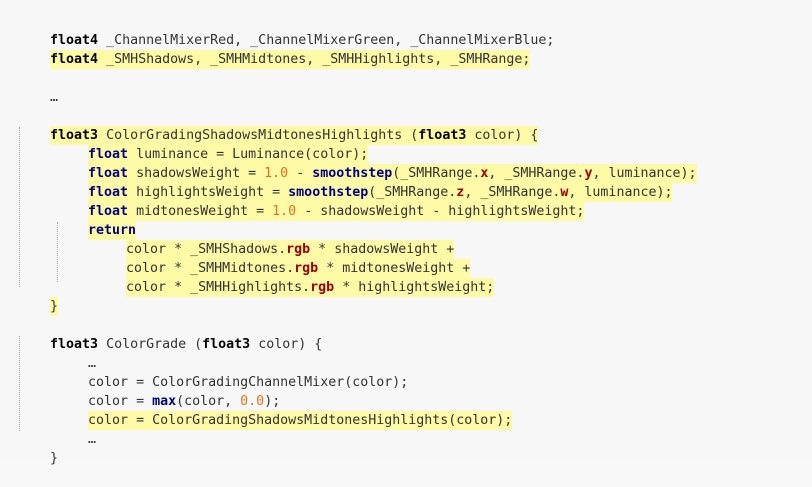 Image resolution: width=812 pixels, height=487 pixels. I want to click on code-line-highlighted: }, so click(38, 297).